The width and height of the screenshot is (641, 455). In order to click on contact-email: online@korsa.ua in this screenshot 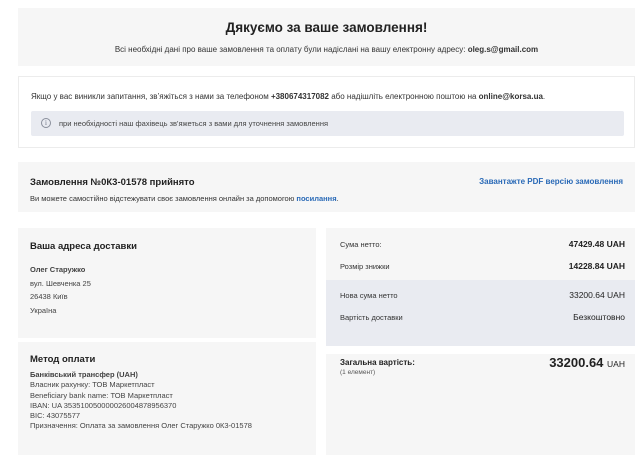, I will do `click(511, 96)`.